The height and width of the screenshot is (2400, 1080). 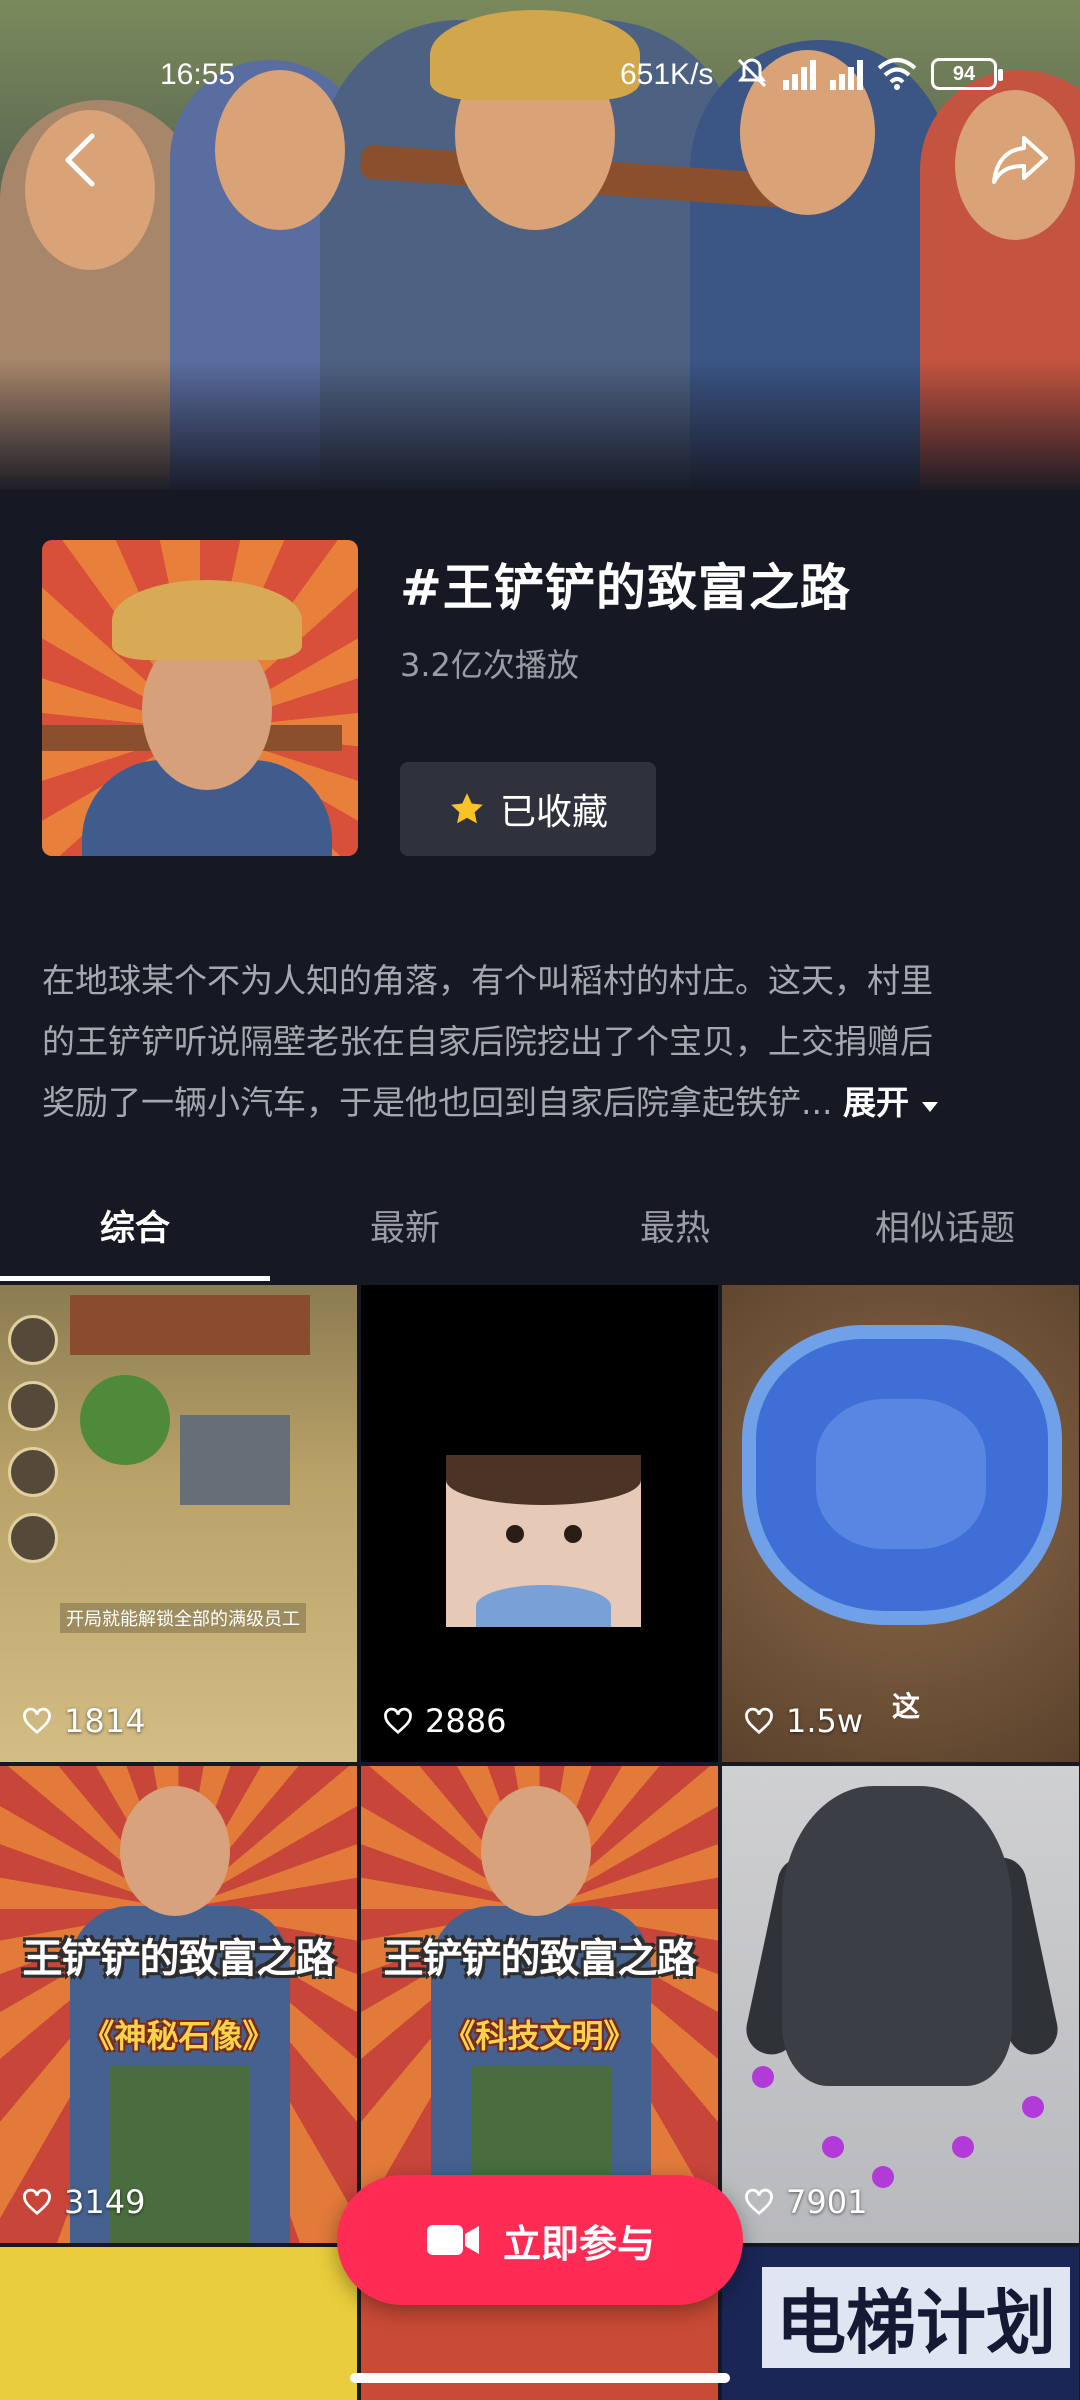 I want to click on share-button, so click(x=1020, y=160).